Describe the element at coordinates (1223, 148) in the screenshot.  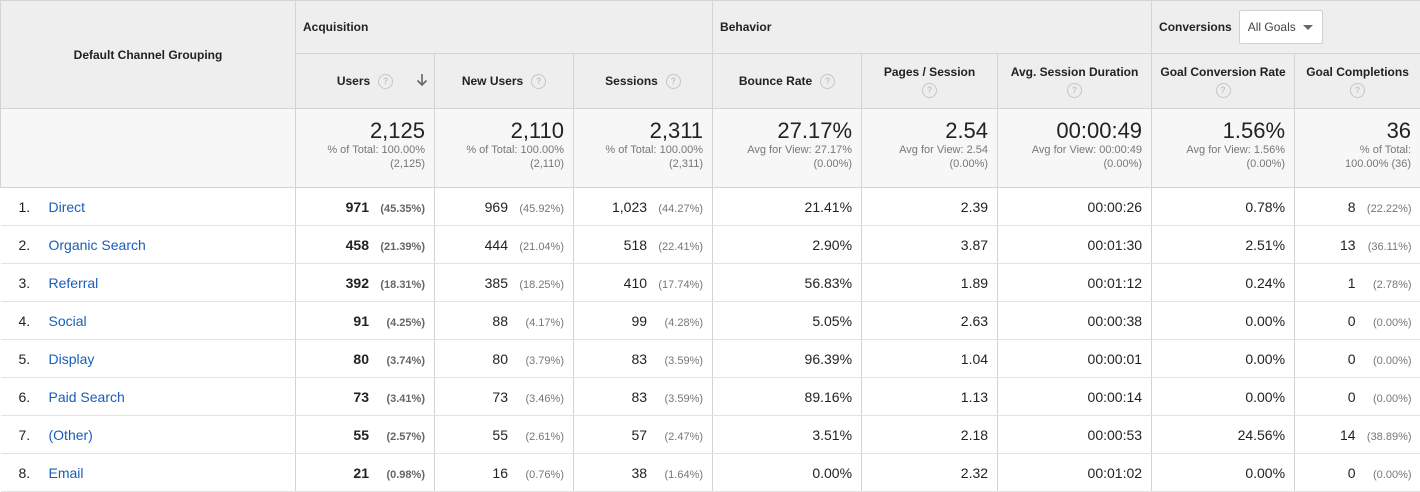
I see `total-goal-conversion-rate: 1.56%Avg for View: 1.56%(0.00%)` at that location.